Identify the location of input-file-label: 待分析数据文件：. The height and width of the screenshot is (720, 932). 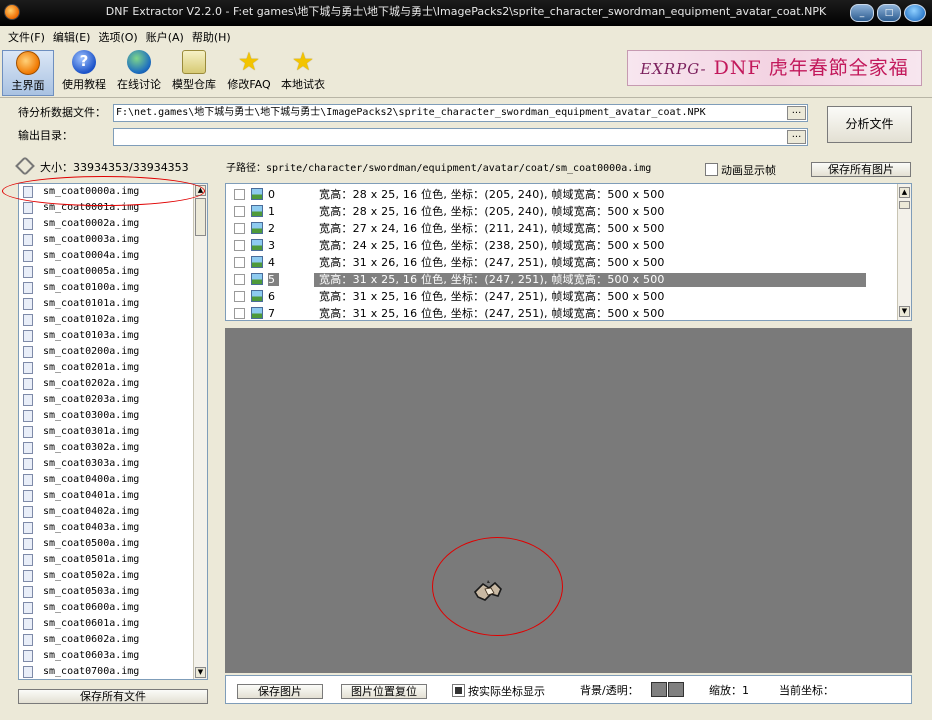
(62, 112).